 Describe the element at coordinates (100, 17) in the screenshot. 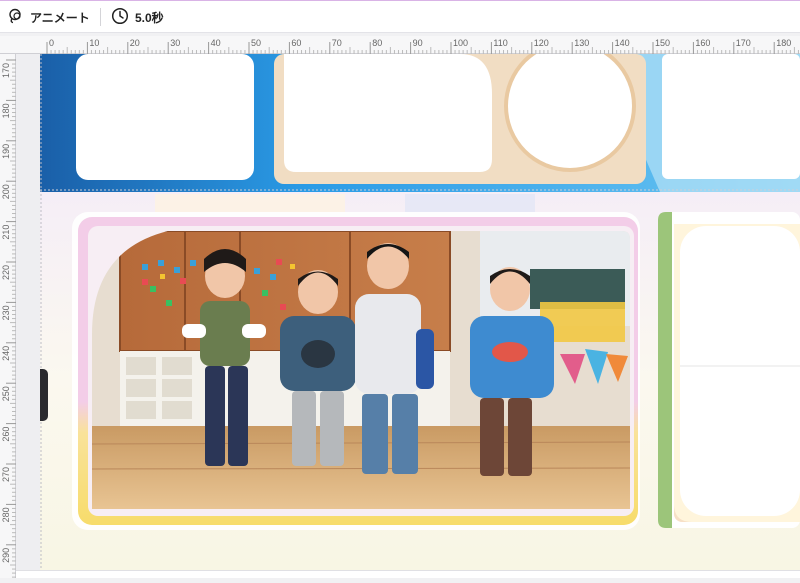

I see `toolbar-divider` at that location.